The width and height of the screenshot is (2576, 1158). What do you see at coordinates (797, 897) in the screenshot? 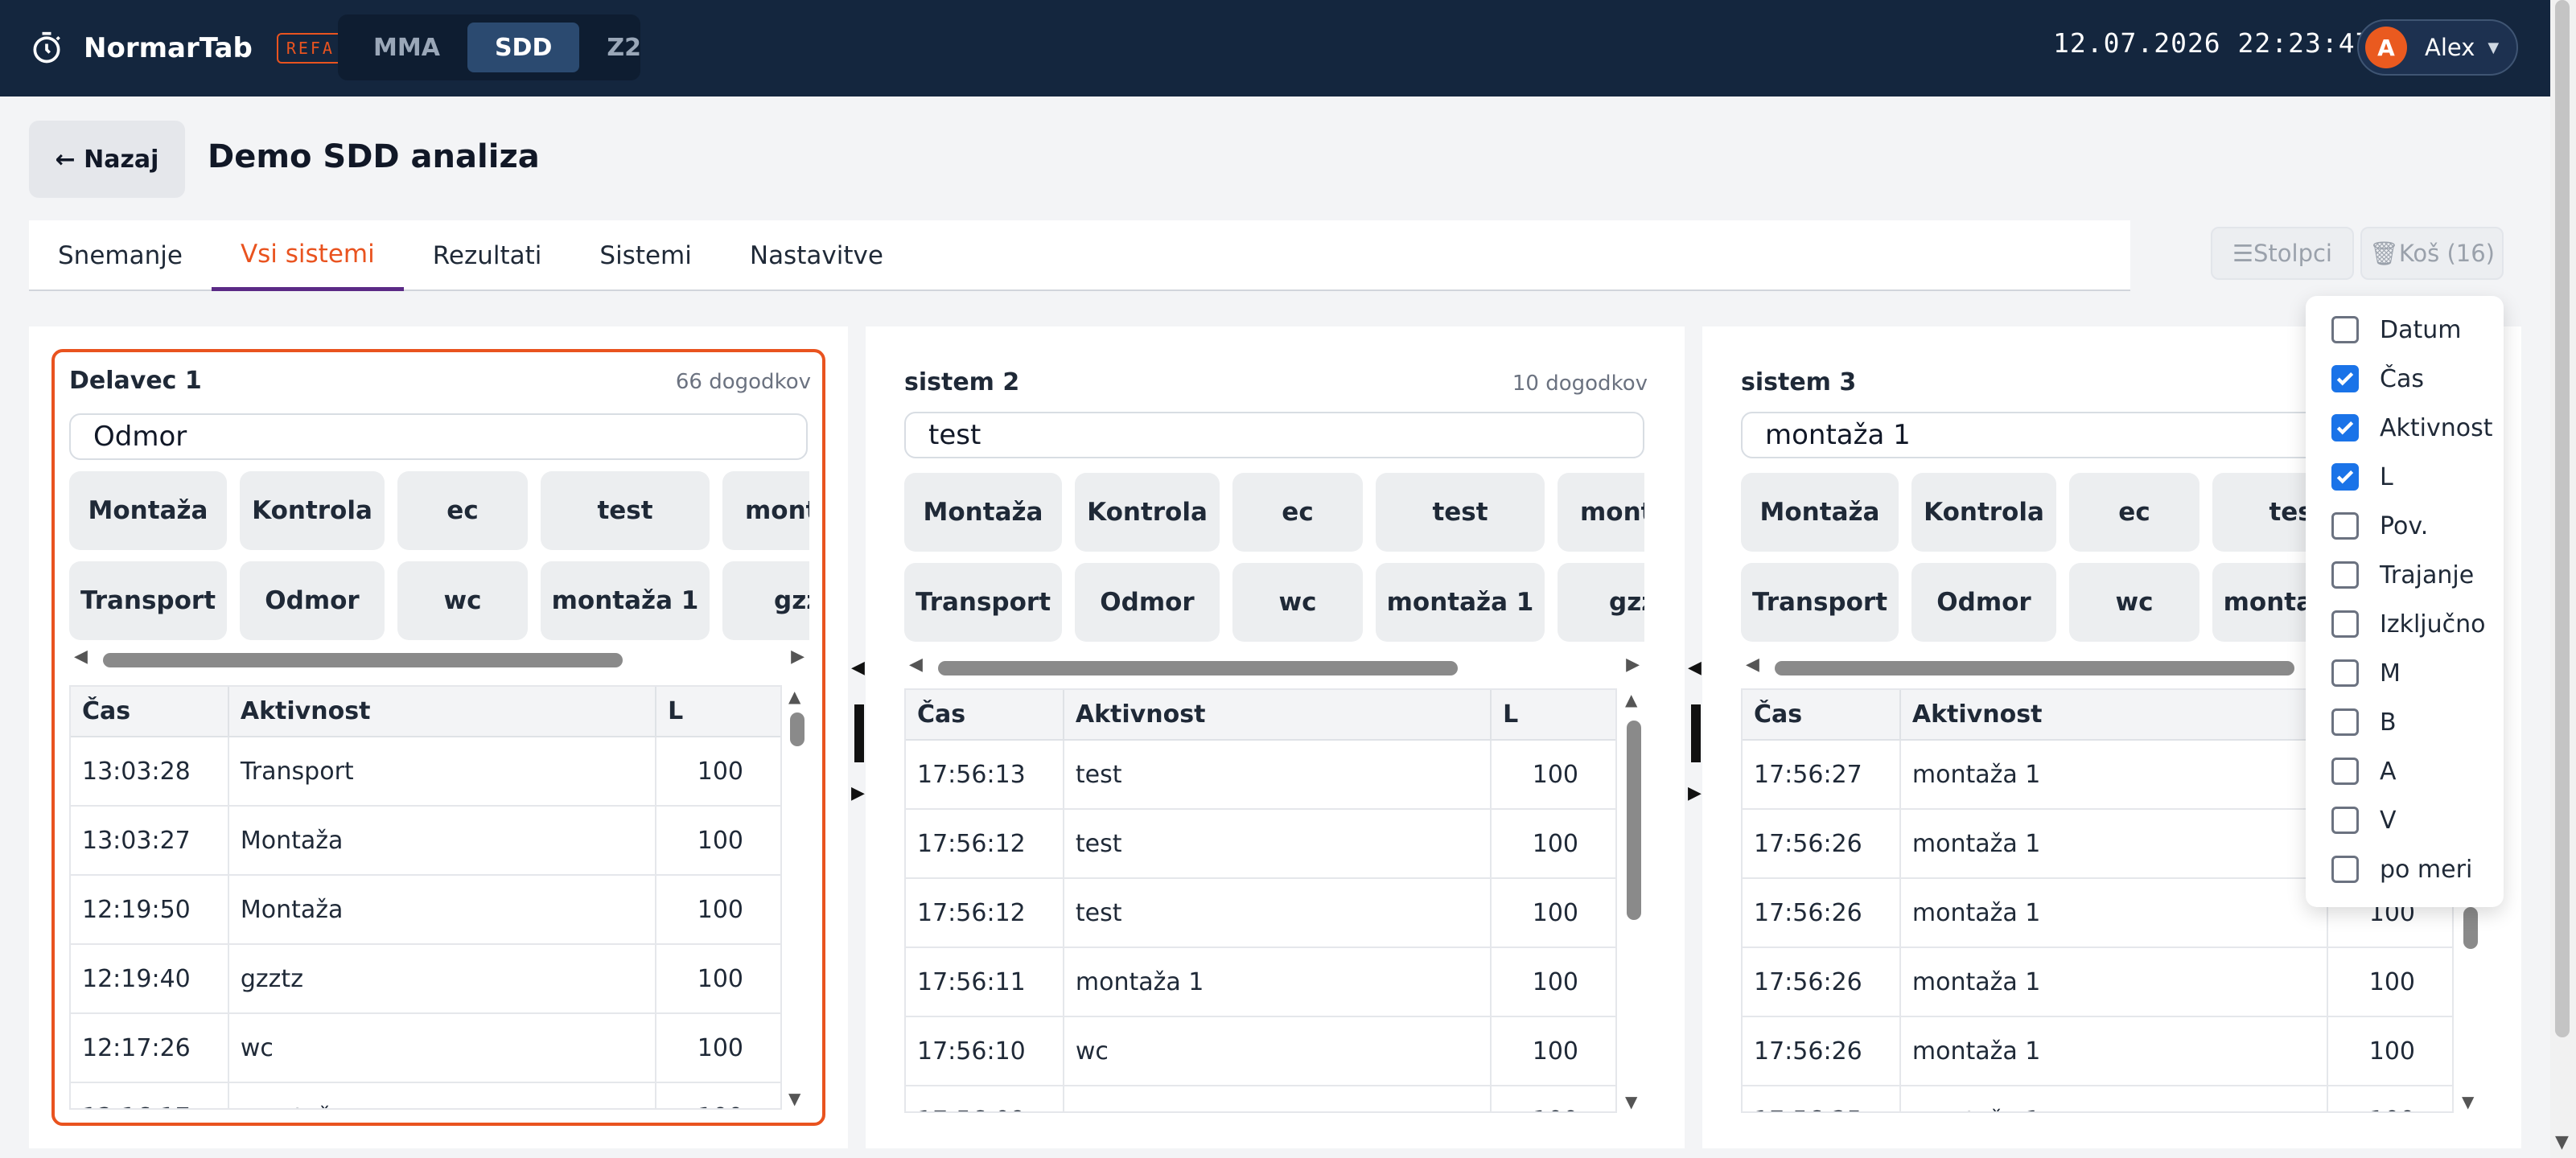
I see `table-scrollbar: ▲ ▼` at bounding box center [797, 897].